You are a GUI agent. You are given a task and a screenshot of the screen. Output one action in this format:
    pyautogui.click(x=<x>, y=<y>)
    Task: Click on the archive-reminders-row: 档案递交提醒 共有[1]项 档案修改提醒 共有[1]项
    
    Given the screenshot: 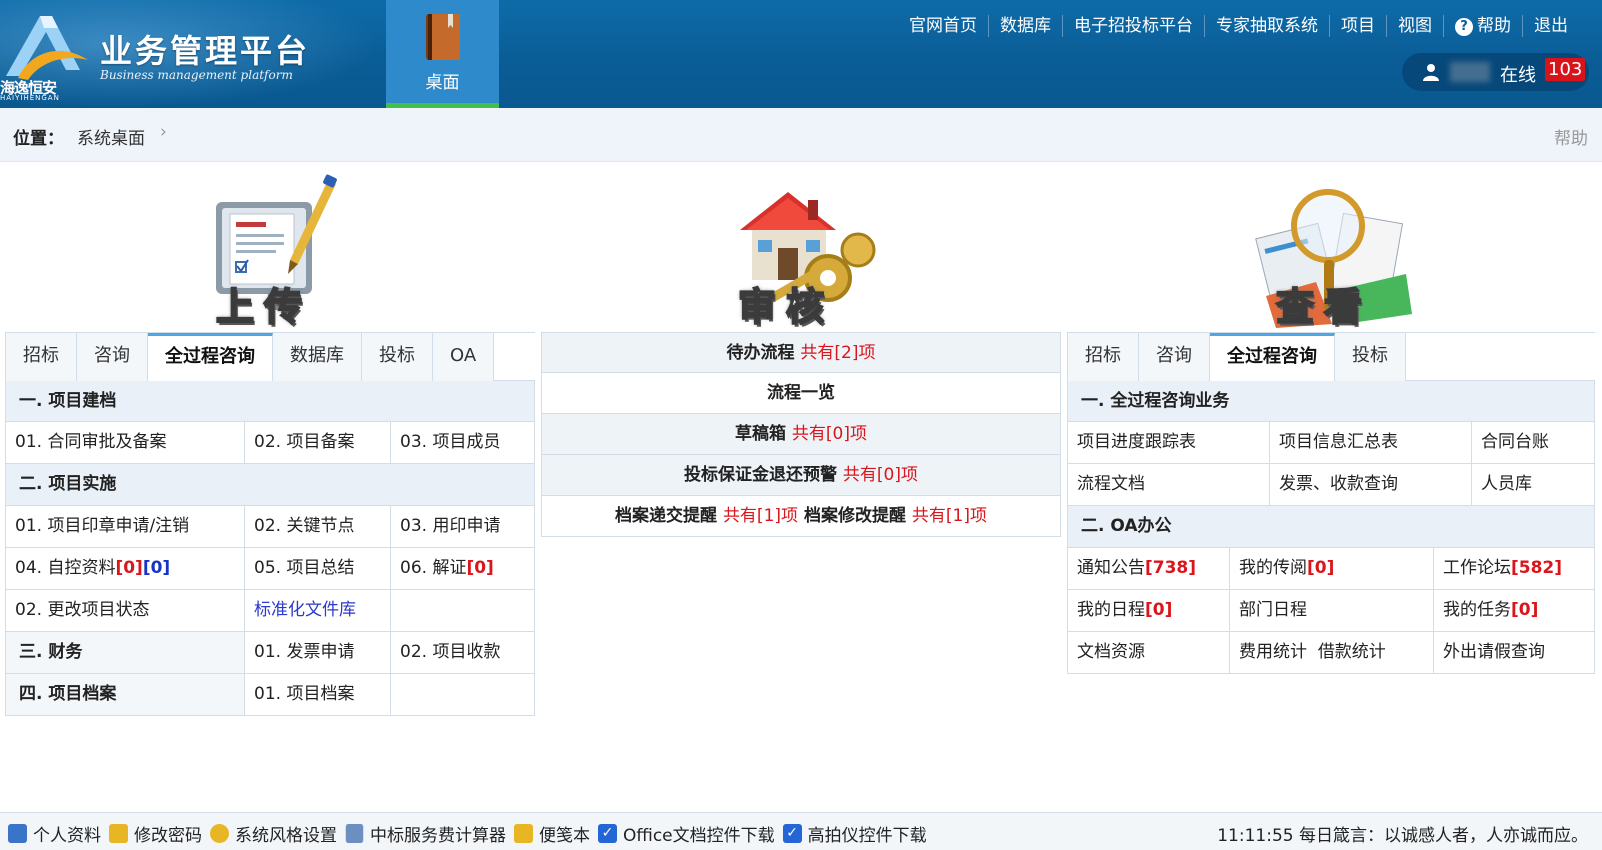 What is the action you would take?
    pyautogui.click(x=801, y=516)
    